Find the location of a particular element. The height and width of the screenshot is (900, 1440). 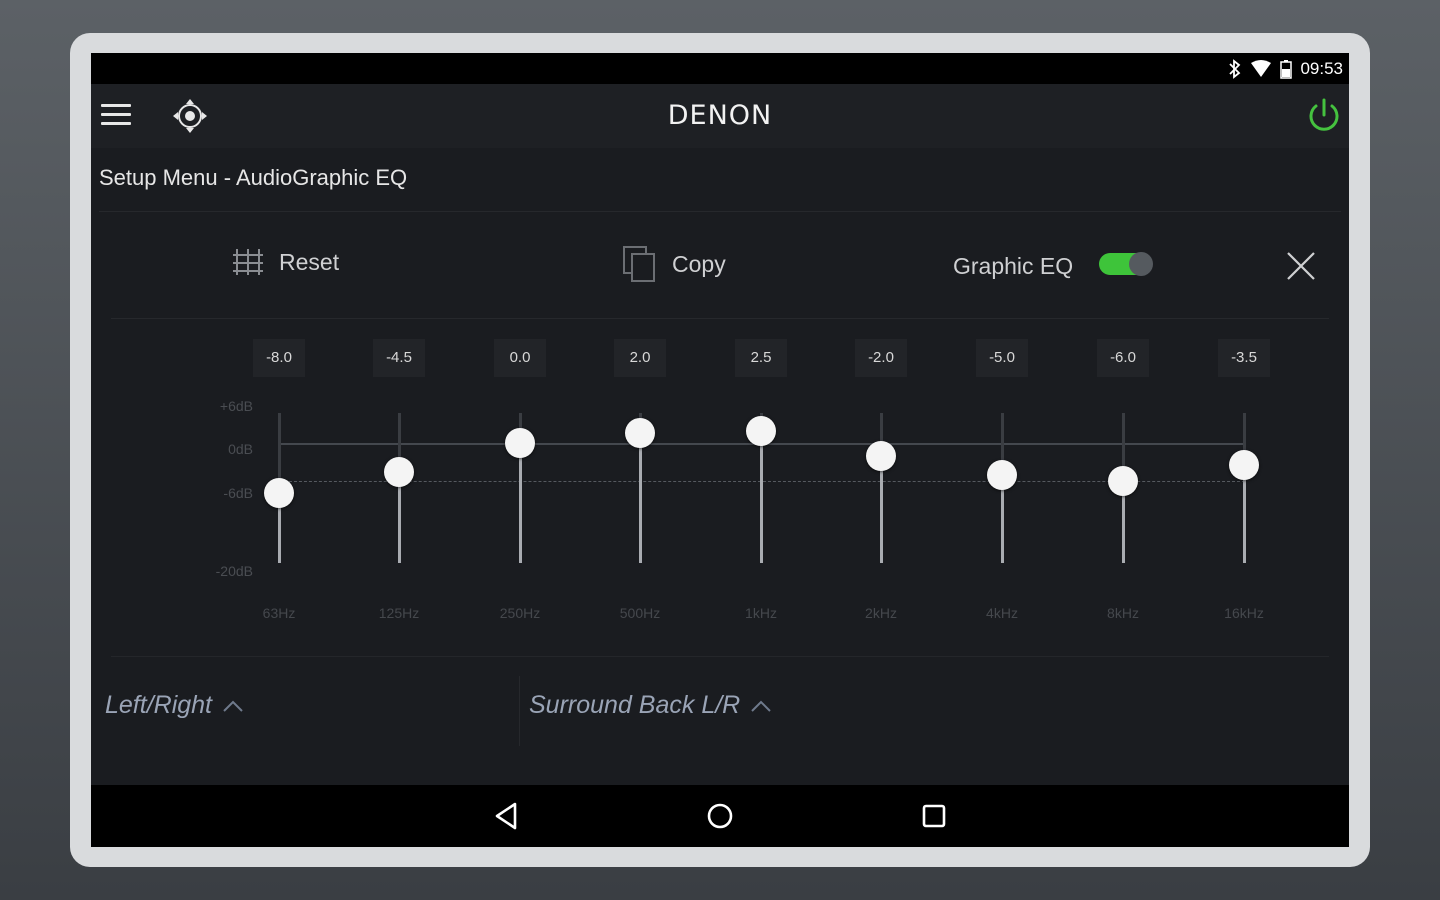

system-nav-bar is located at coordinates (720, 816).